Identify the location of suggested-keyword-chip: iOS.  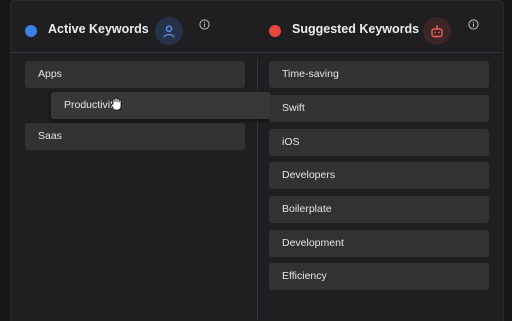
(379, 142).